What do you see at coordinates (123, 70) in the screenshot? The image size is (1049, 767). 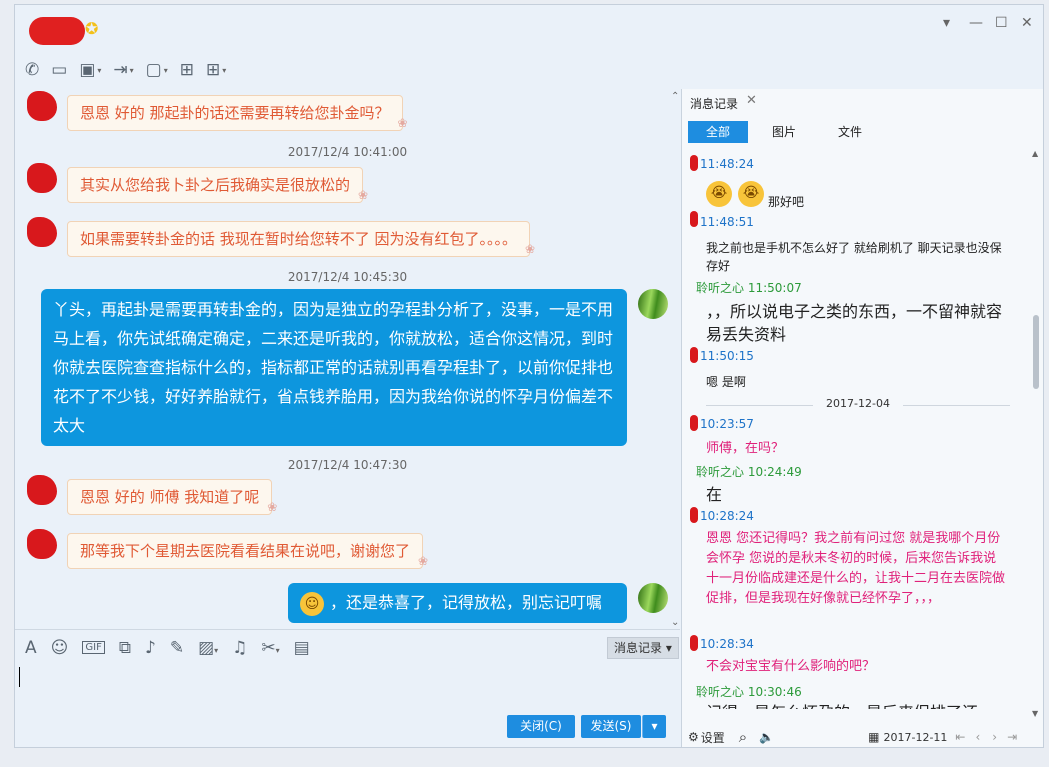 I see `file-transfer-icon: ⇥ ▾` at bounding box center [123, 70].